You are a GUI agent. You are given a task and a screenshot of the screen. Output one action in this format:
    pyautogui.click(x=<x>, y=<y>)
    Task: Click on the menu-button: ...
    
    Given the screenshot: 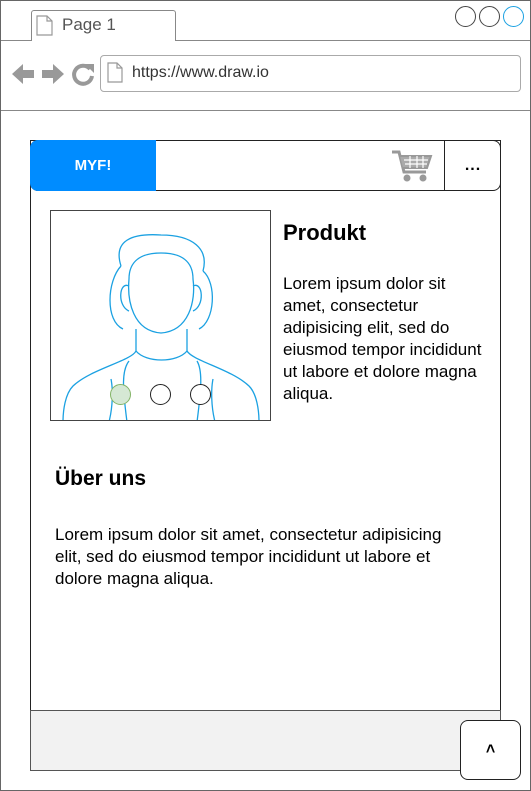 What is the action you would take?
    pyautogui.click(x=472, y=165)
    